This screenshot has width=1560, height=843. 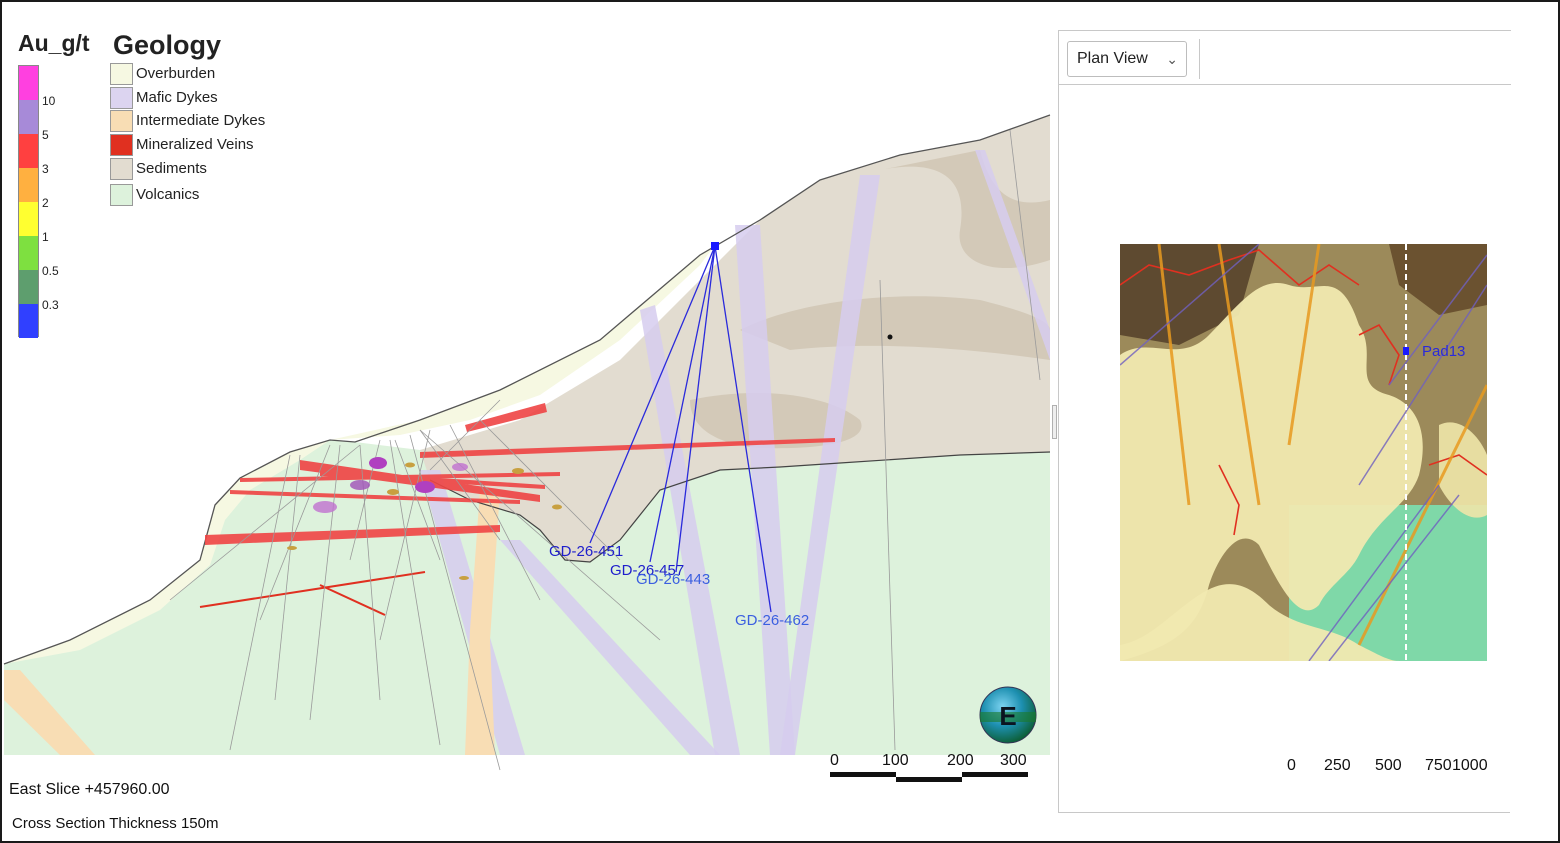 I want to click on section-scalebar-label: 0, so click(x=834, y=760).